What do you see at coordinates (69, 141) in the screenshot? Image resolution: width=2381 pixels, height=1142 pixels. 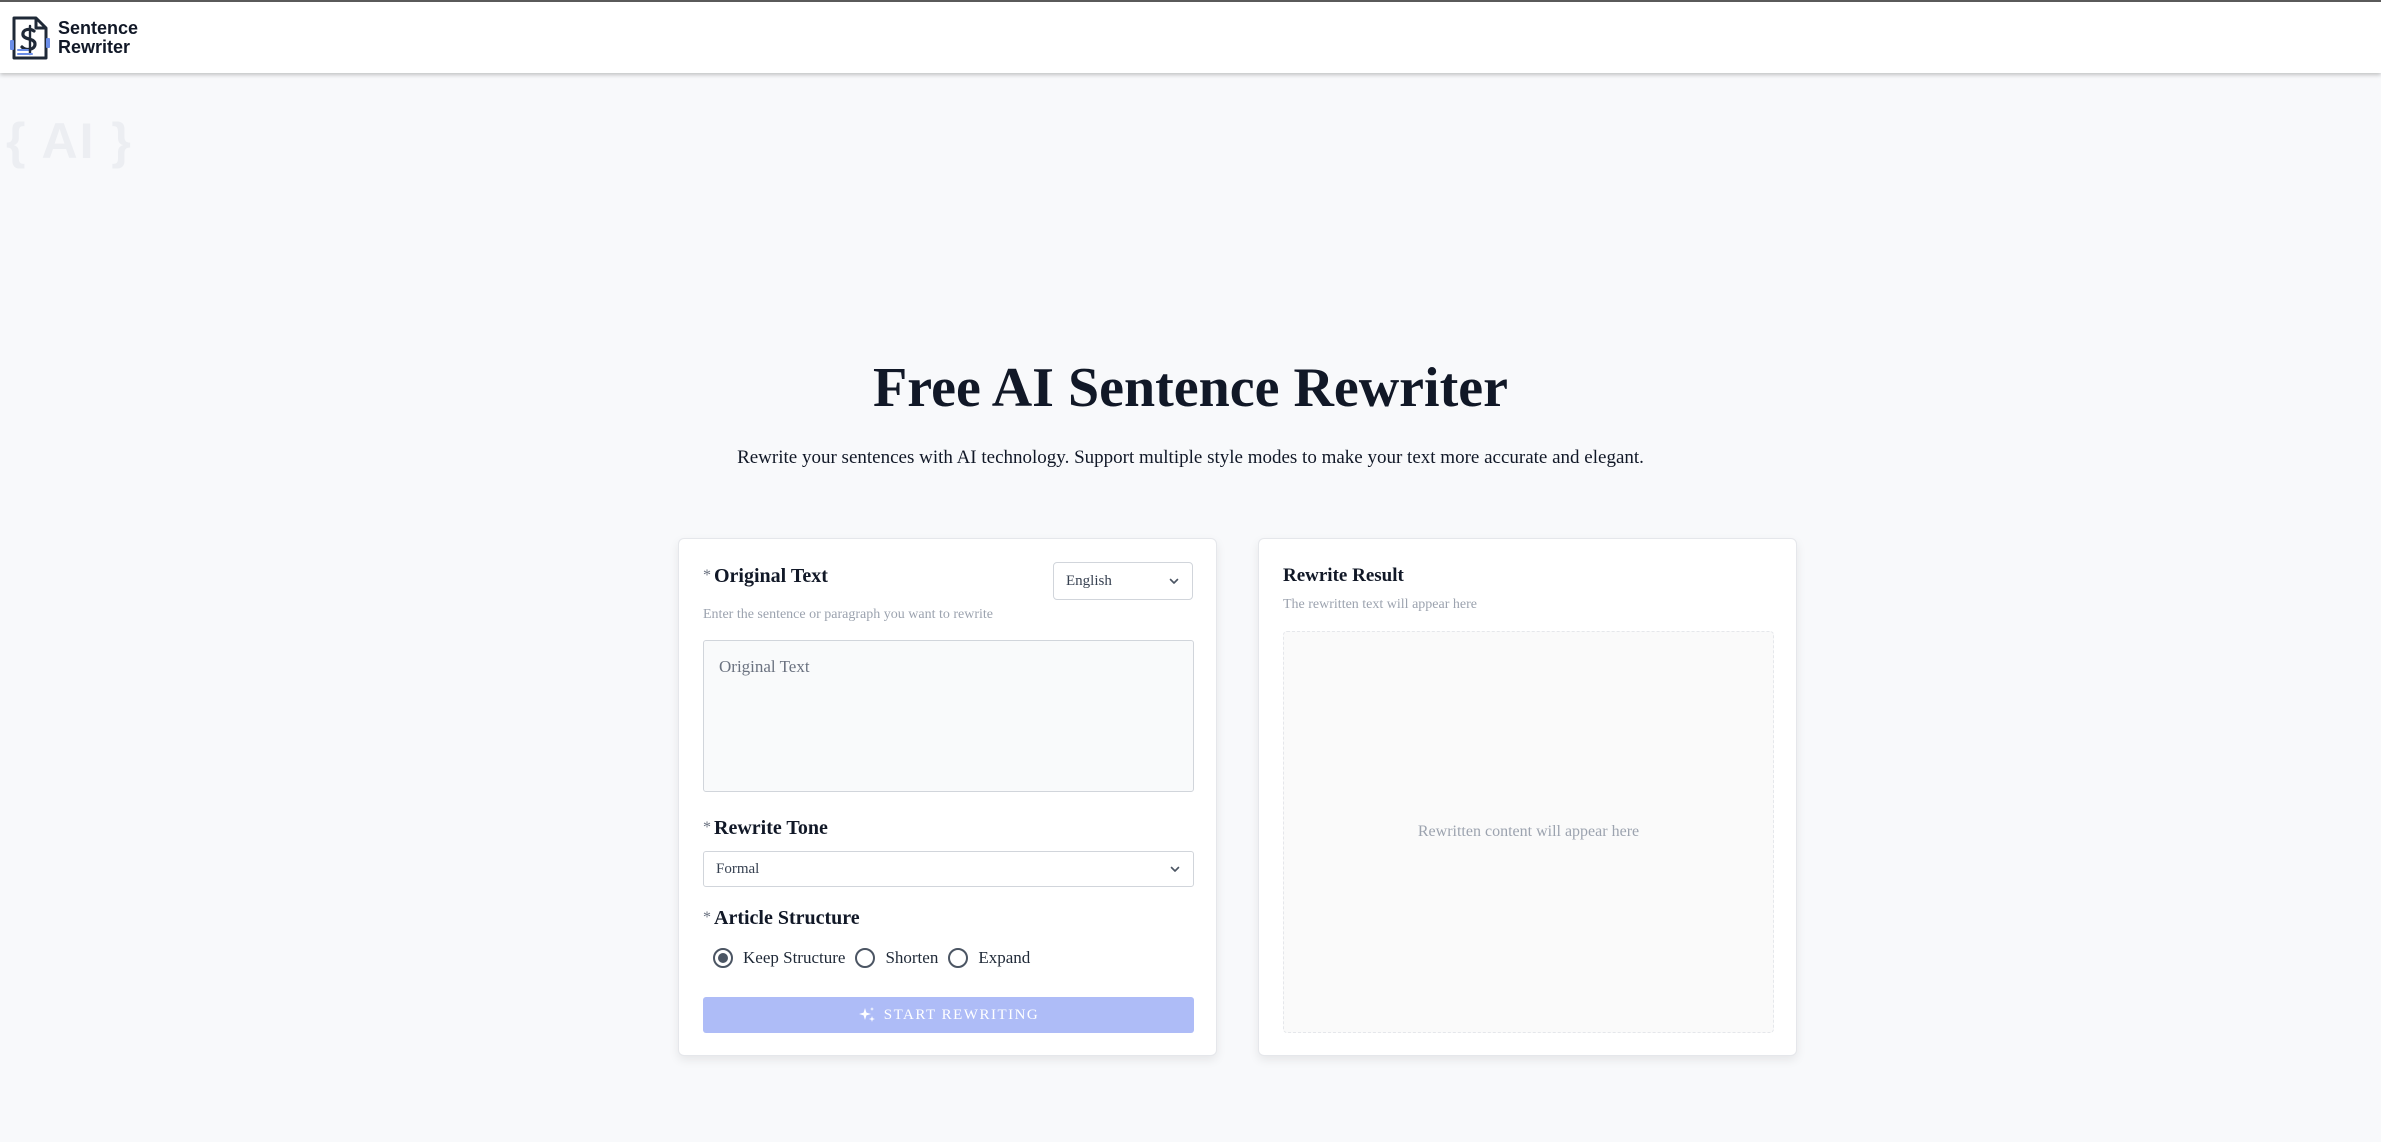 I see `ai-watermark: { AI }` at bounding box center [69, 141].